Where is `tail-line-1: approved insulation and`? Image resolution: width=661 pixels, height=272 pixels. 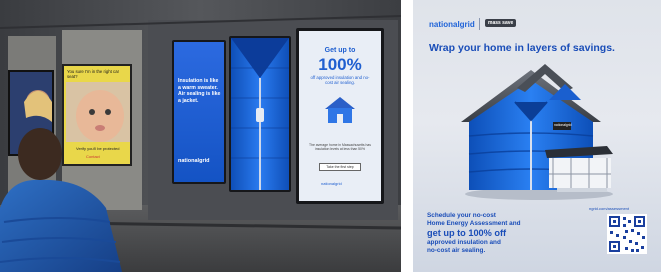 tail-line-1: approved insulation and is located at coordinates (464, 242).